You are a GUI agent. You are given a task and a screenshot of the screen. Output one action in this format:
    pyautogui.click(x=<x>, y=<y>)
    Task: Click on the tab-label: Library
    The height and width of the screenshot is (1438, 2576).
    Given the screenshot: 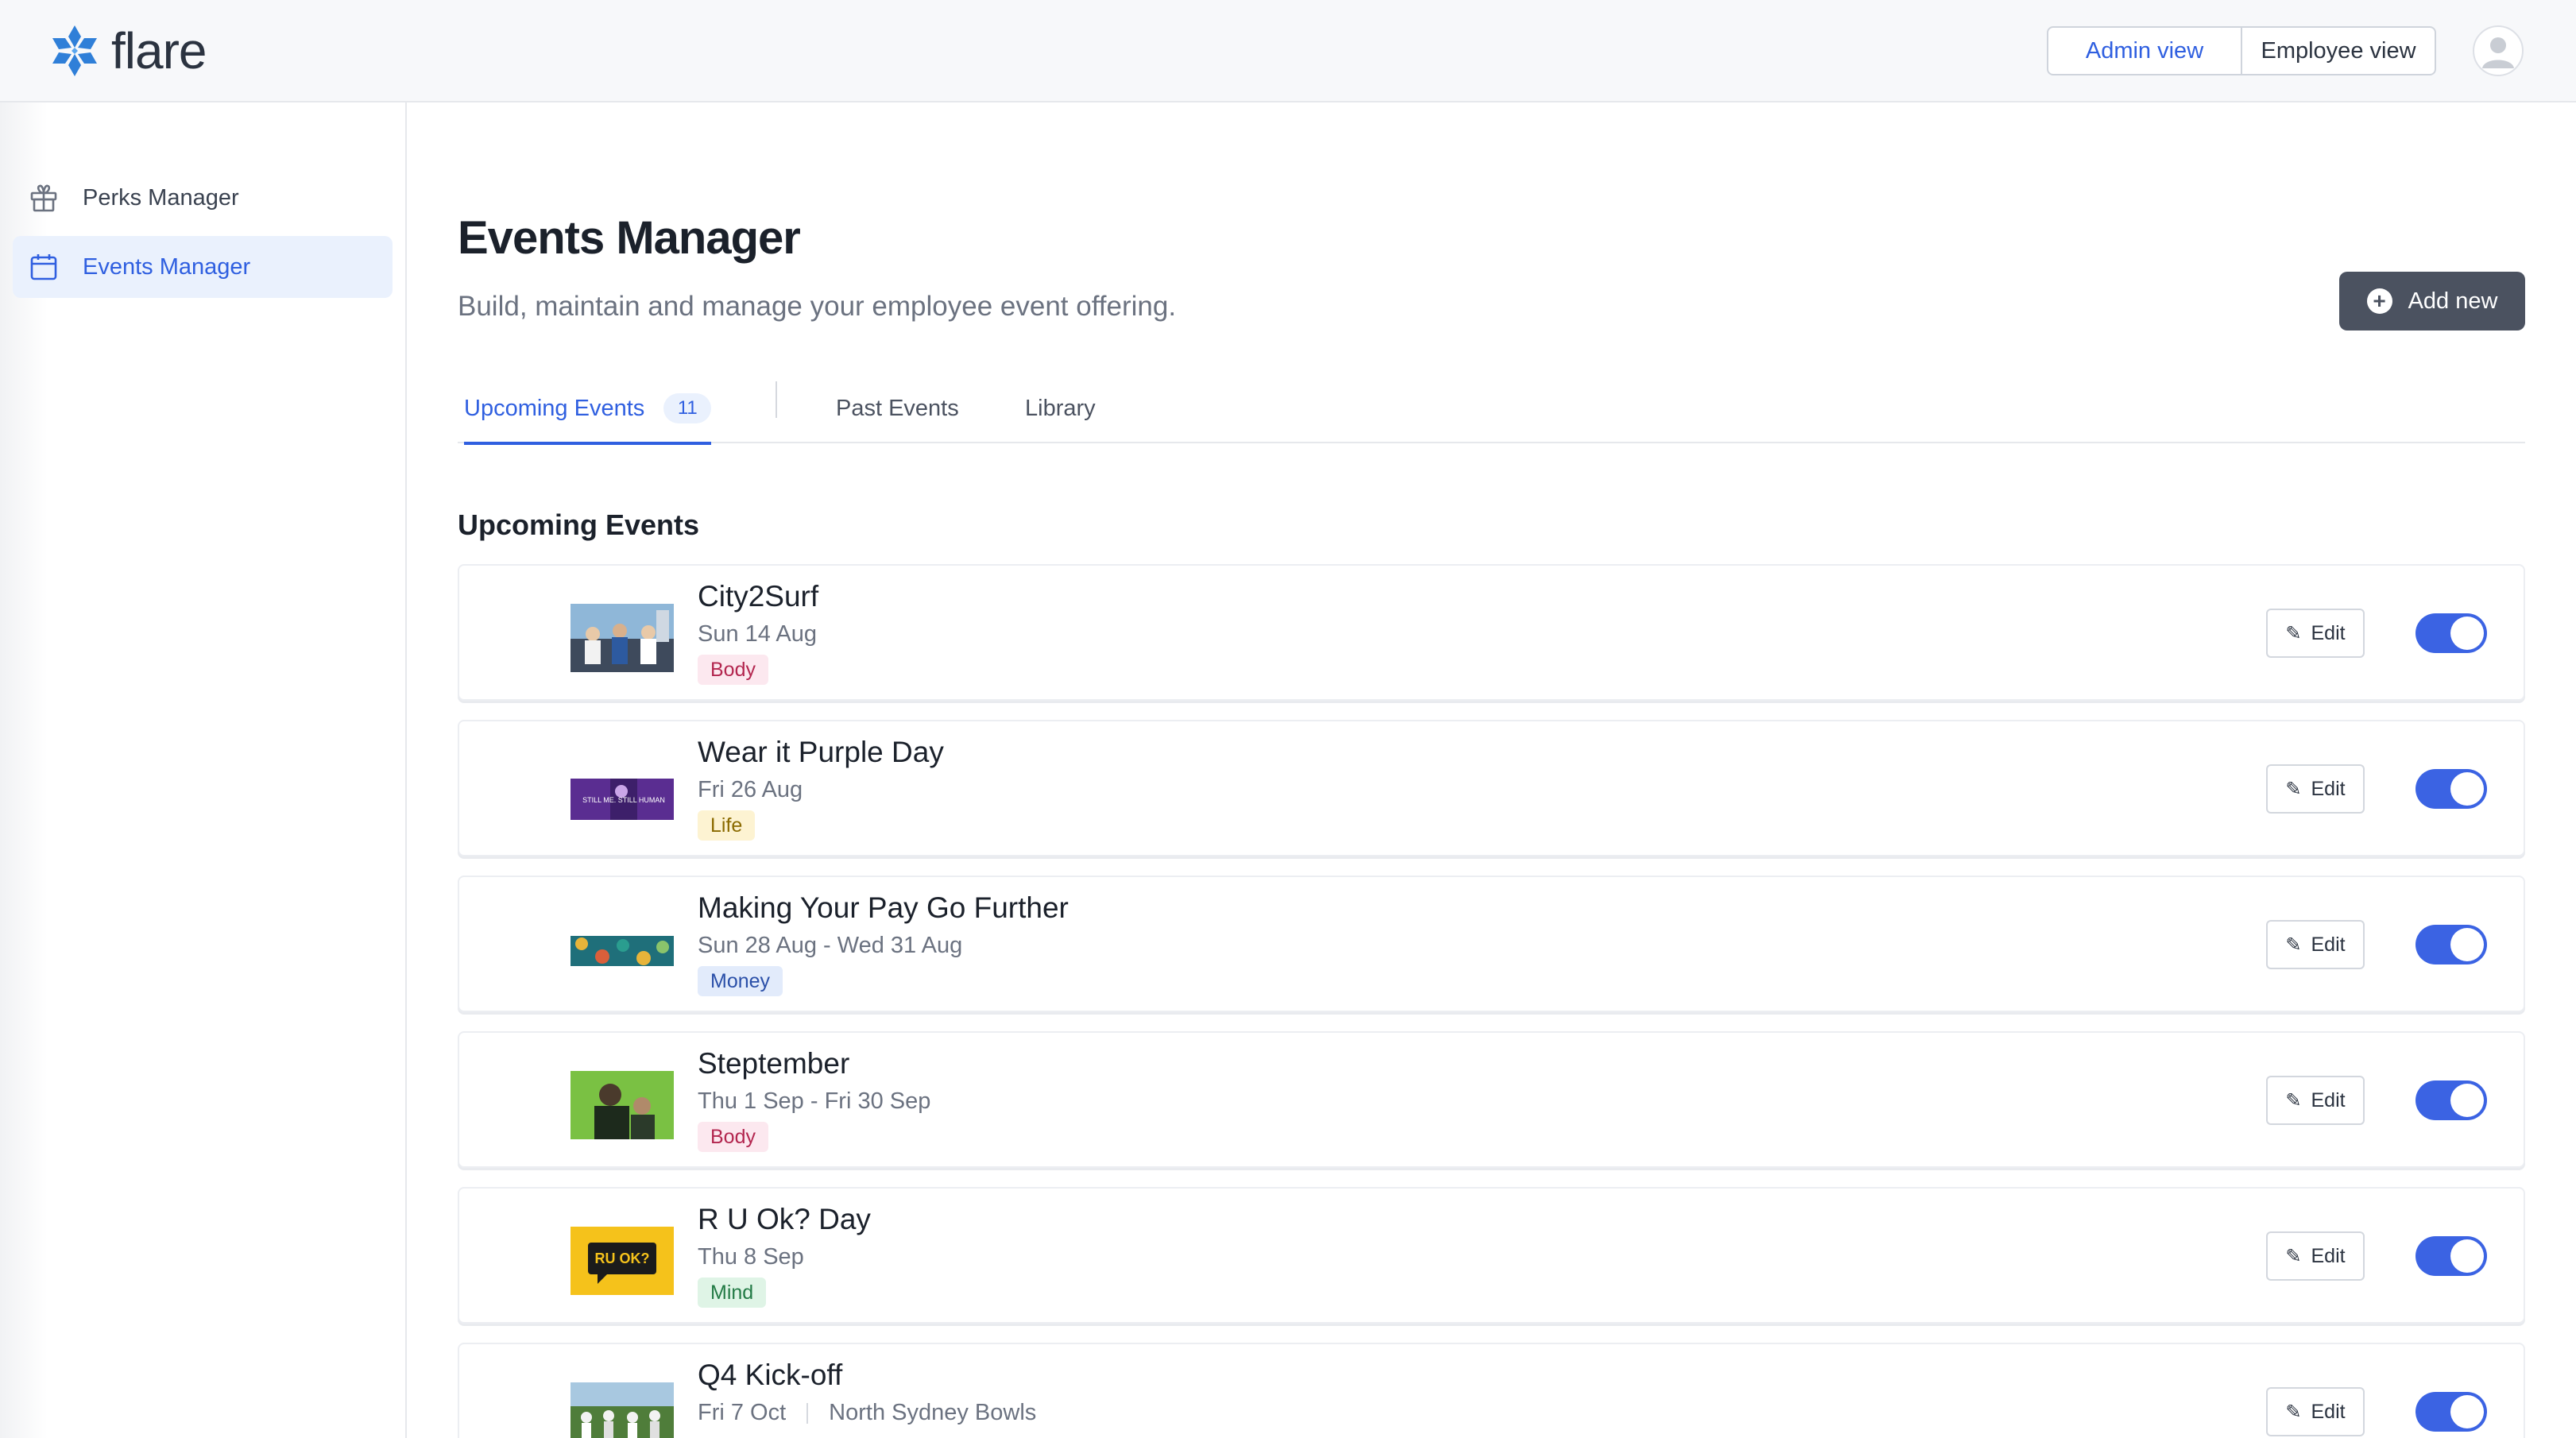 What is the action you would take?
    pyautogui.click(x=1060, y=408)
    